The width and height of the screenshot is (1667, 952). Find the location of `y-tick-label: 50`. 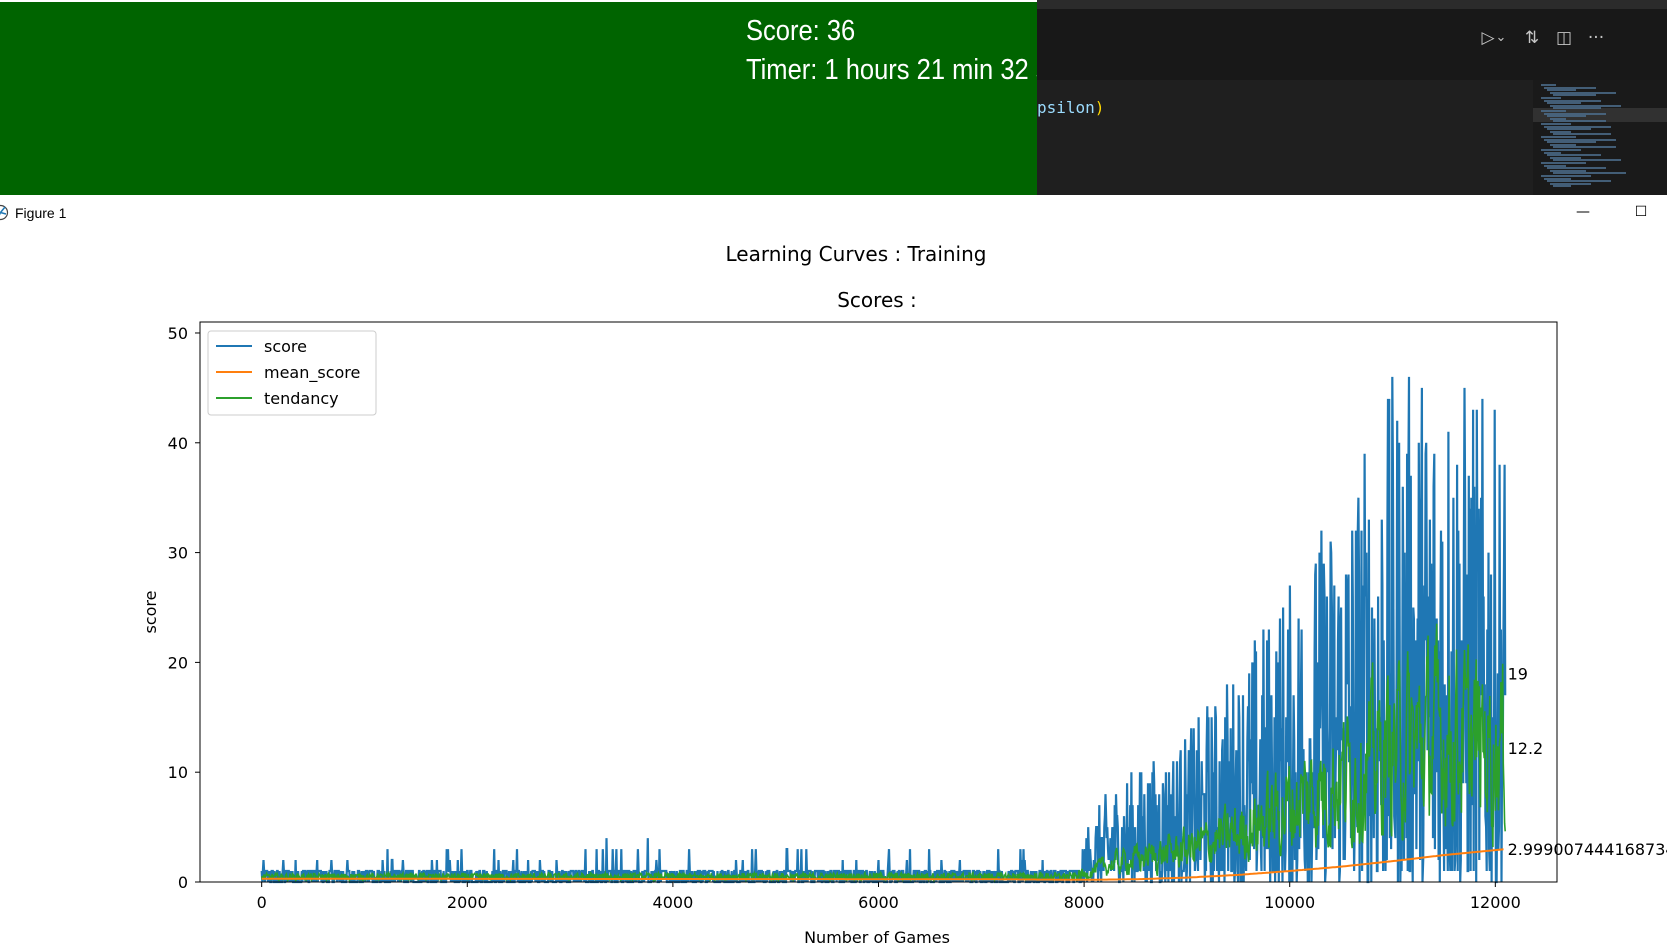

y-tick-label: 50 is located at coordinates (178, 333).